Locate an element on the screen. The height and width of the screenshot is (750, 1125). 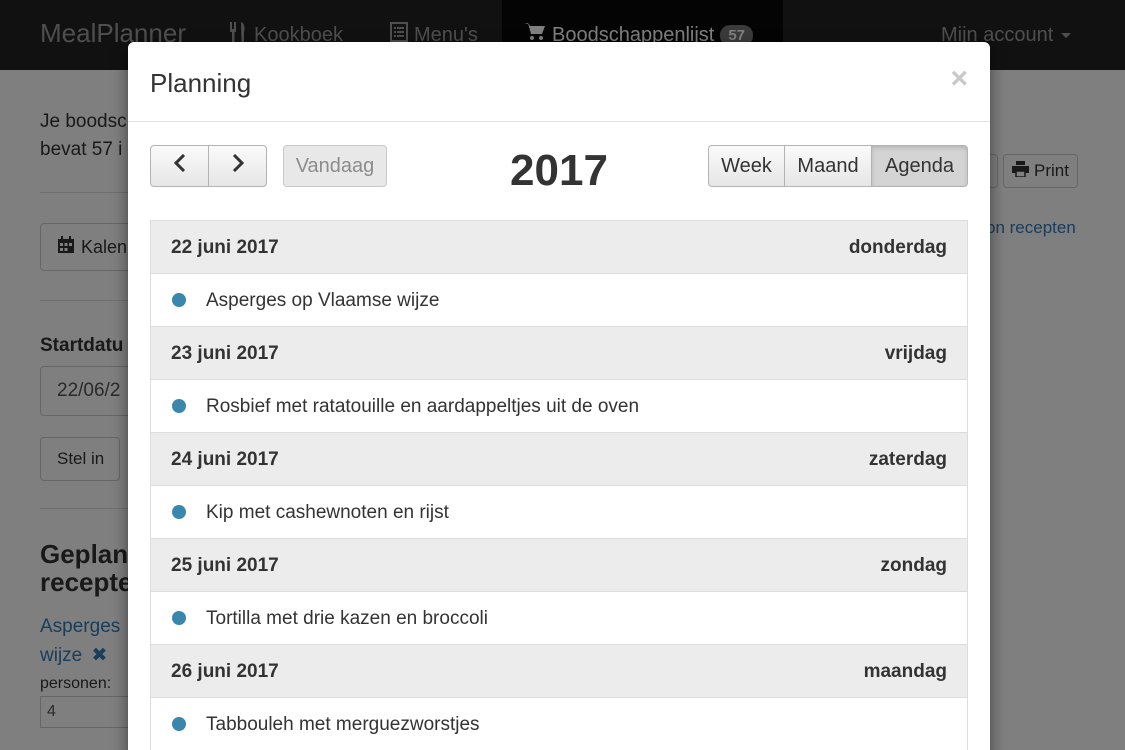
event-title: Tabbouleh met merguezworstjes is located at coordinates (343, 724).